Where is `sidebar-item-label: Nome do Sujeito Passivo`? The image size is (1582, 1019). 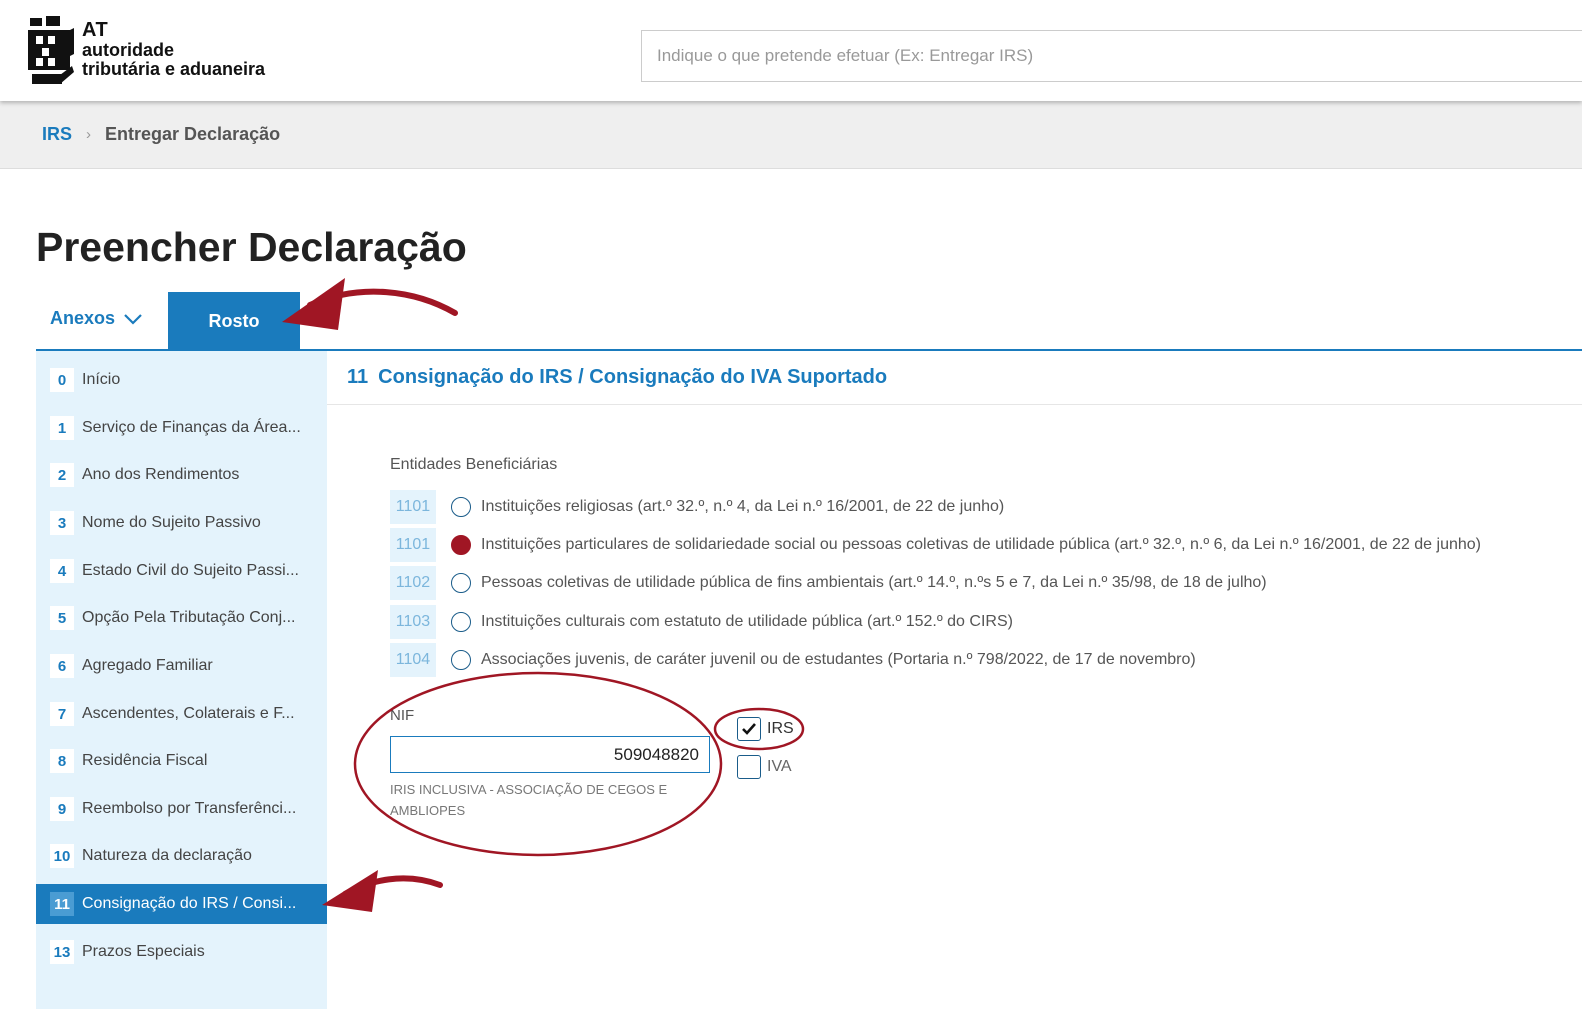 sidebar-item-label: Nome do Sujeito Passivo is located at coordinates (171, 522).